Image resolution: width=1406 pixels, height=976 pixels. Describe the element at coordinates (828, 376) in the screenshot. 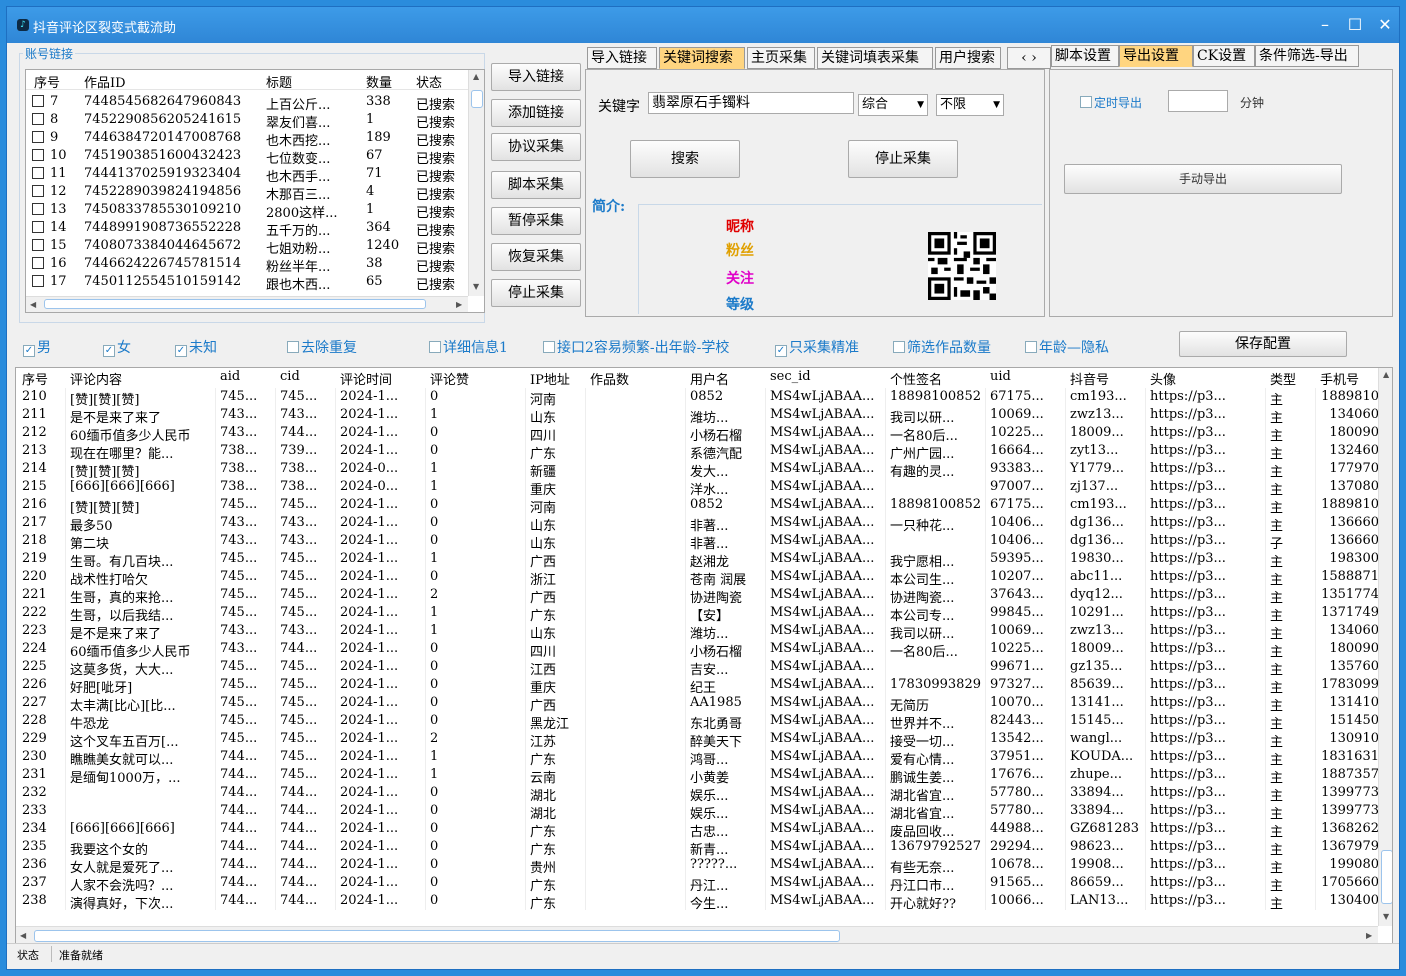

I see `grid-col-header: sec_id` at that location.